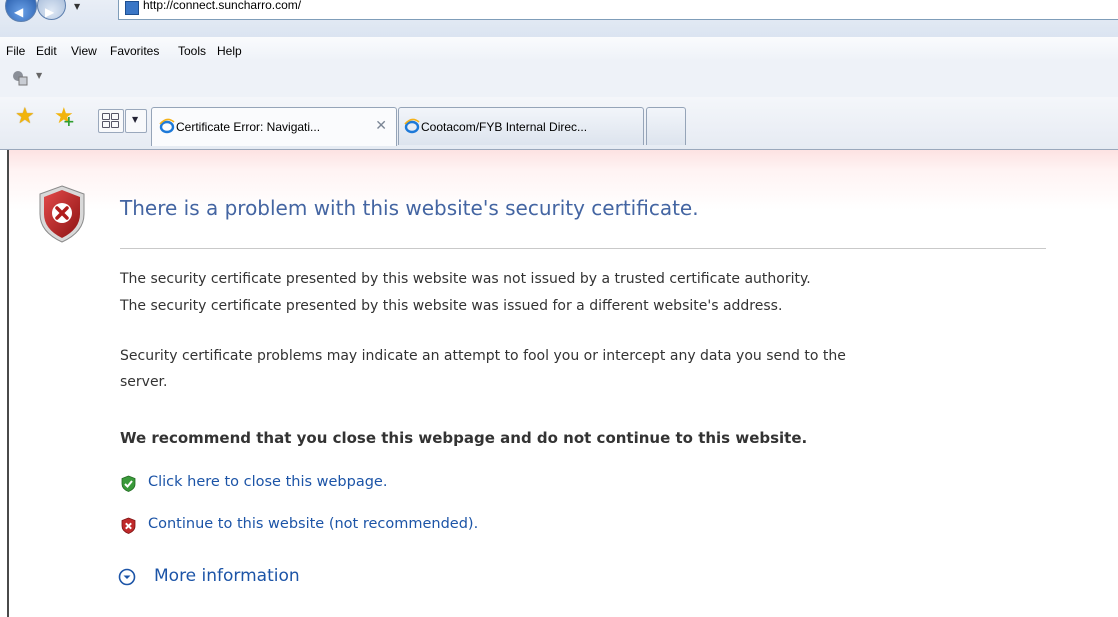  I want to click on add-favorite-icon: ★ +, so click(64, 118).